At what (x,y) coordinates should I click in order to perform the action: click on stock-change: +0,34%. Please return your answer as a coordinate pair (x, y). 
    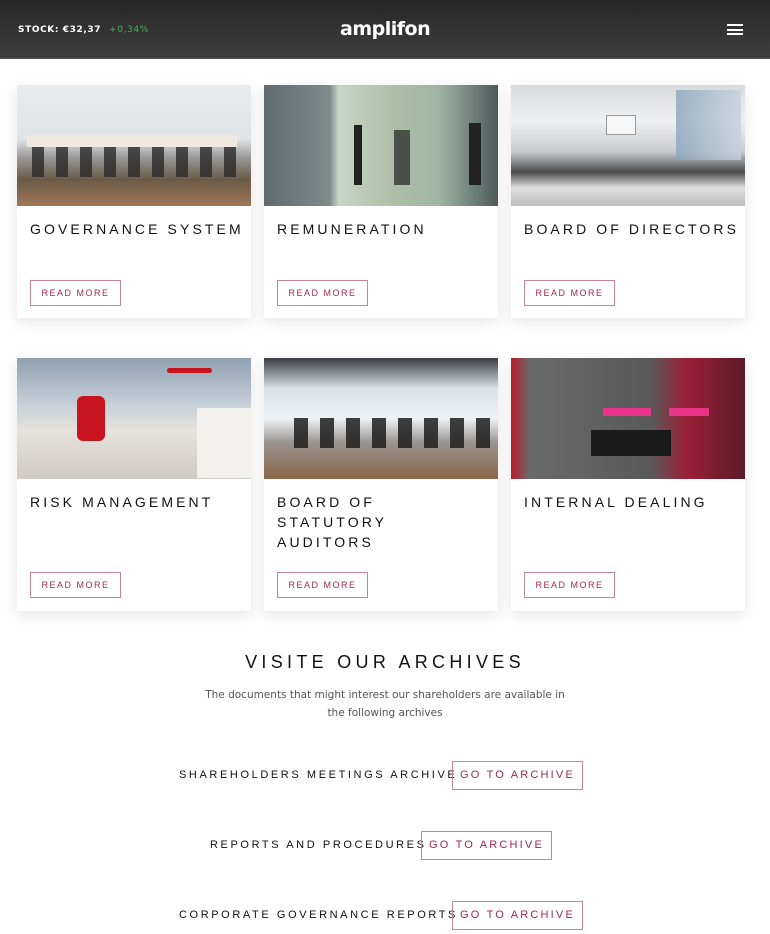
    Looking at the image, I should click on (129, 30).